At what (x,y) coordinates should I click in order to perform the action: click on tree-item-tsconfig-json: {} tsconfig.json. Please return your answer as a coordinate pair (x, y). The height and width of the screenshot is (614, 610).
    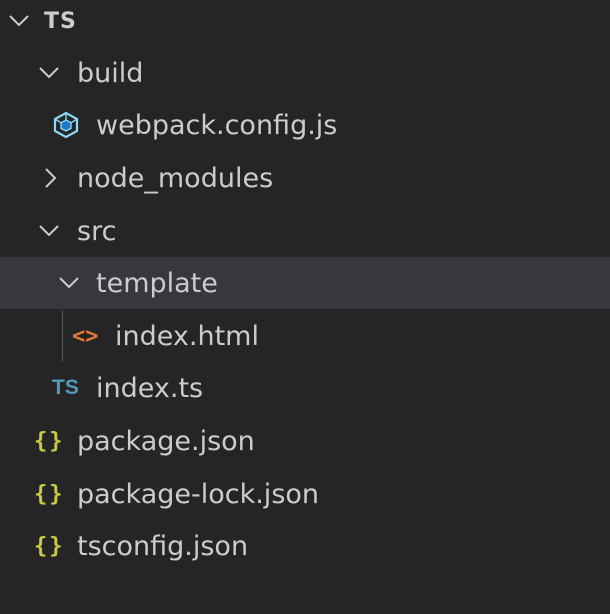
    Looking at the image, I should click on (305, 546).